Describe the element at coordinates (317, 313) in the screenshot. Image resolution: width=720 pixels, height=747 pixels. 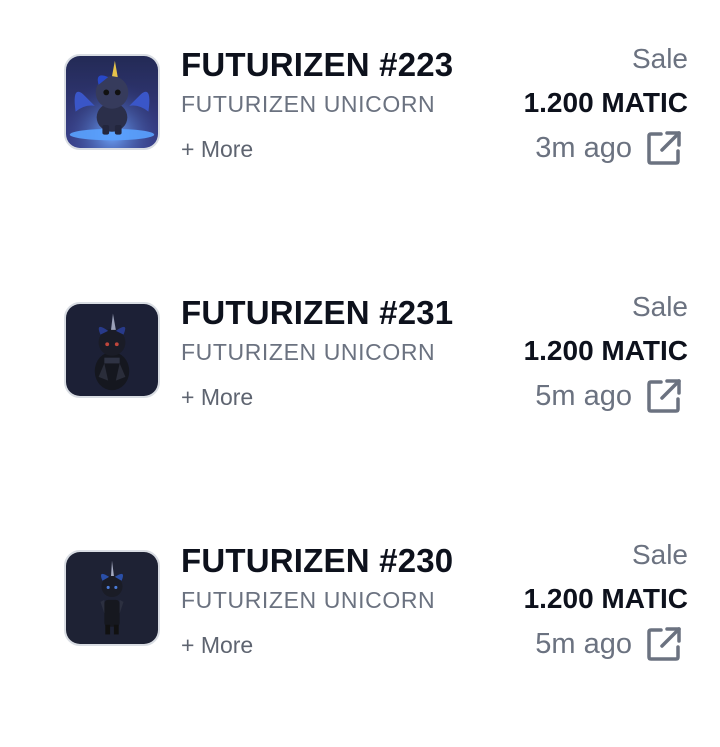
I see `nft-name: FUTURIZEN #231` at that location.